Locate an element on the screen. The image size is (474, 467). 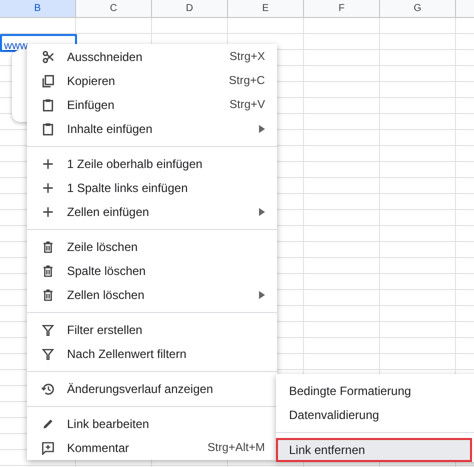
menu-item: Einfügen Strg+V is located at coordinates (152, 105).